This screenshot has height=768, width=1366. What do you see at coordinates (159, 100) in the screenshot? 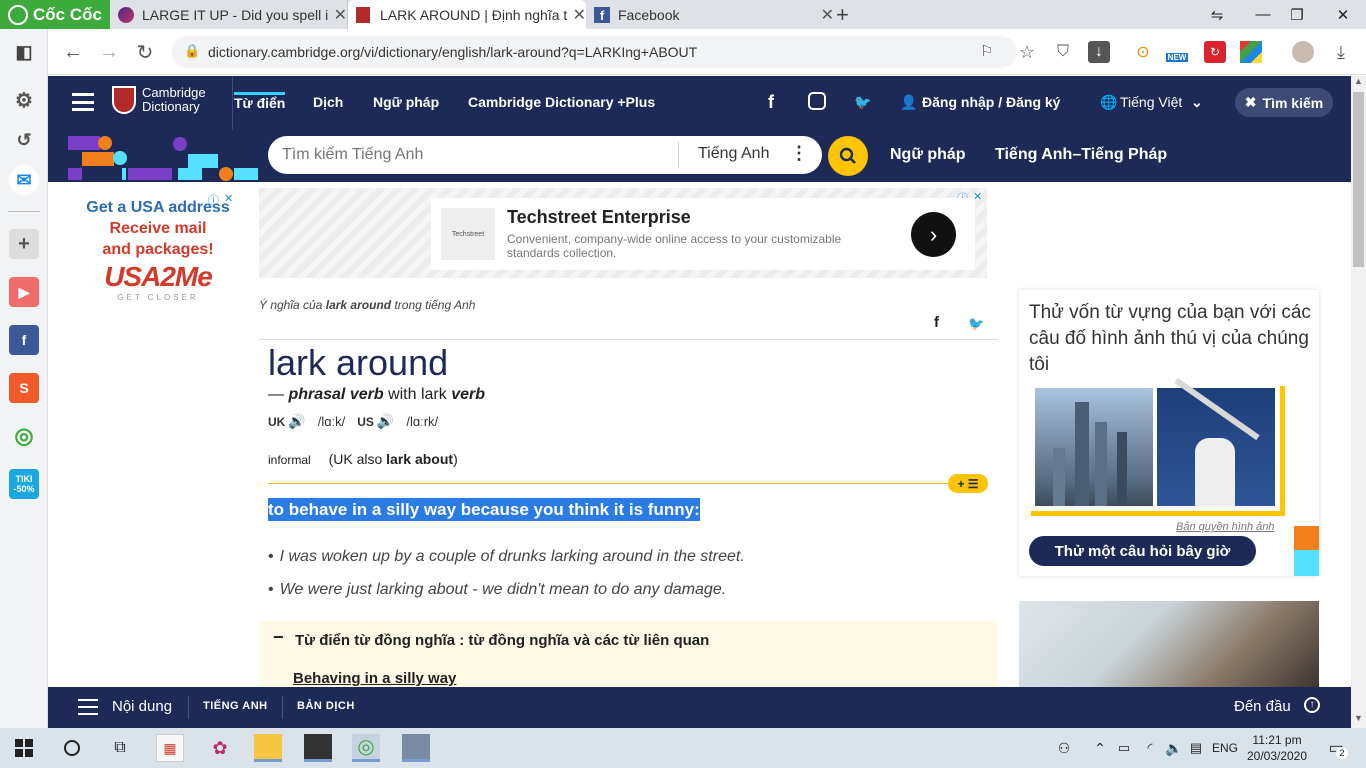
I see `cambridge-logo: Cambridge Dictionary` at bounding box center [159, 100].